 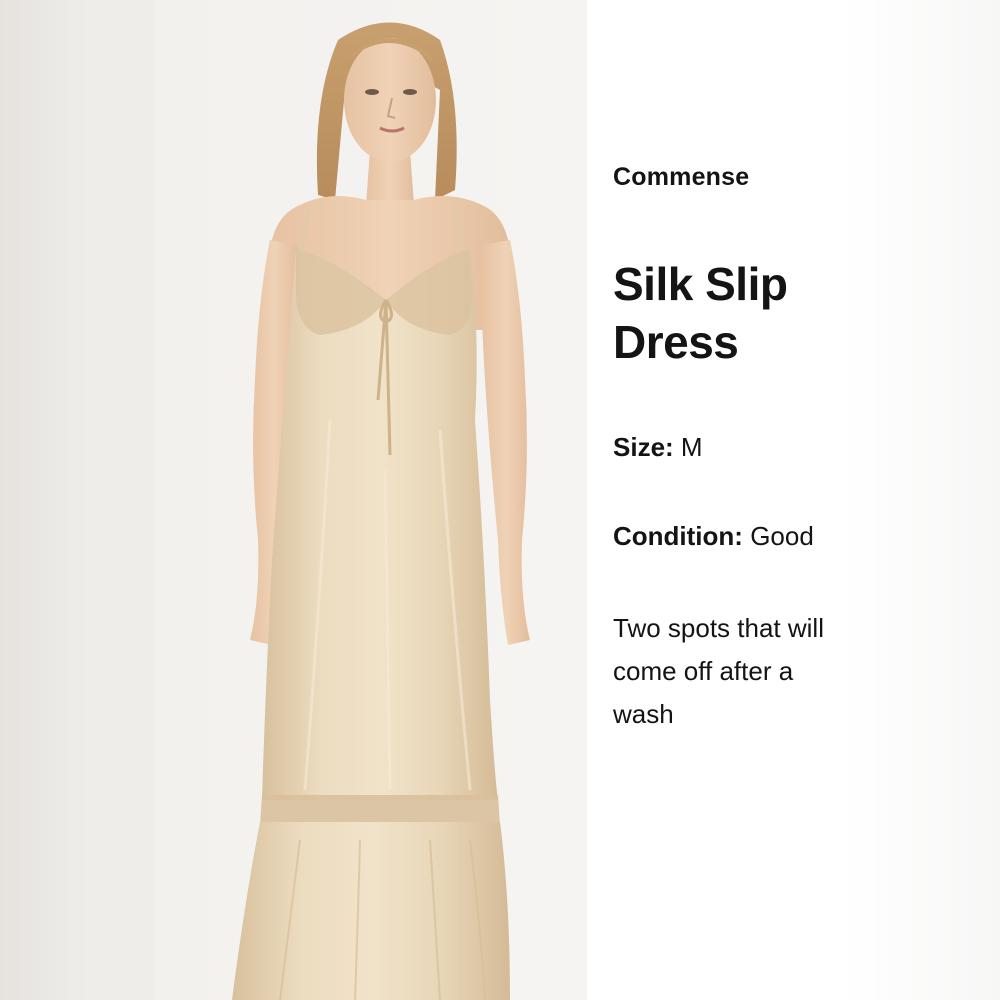 What do you see at coordinates (410, 92) in the screenshot?
I see `right-eye` at bounding box center [410, 92].